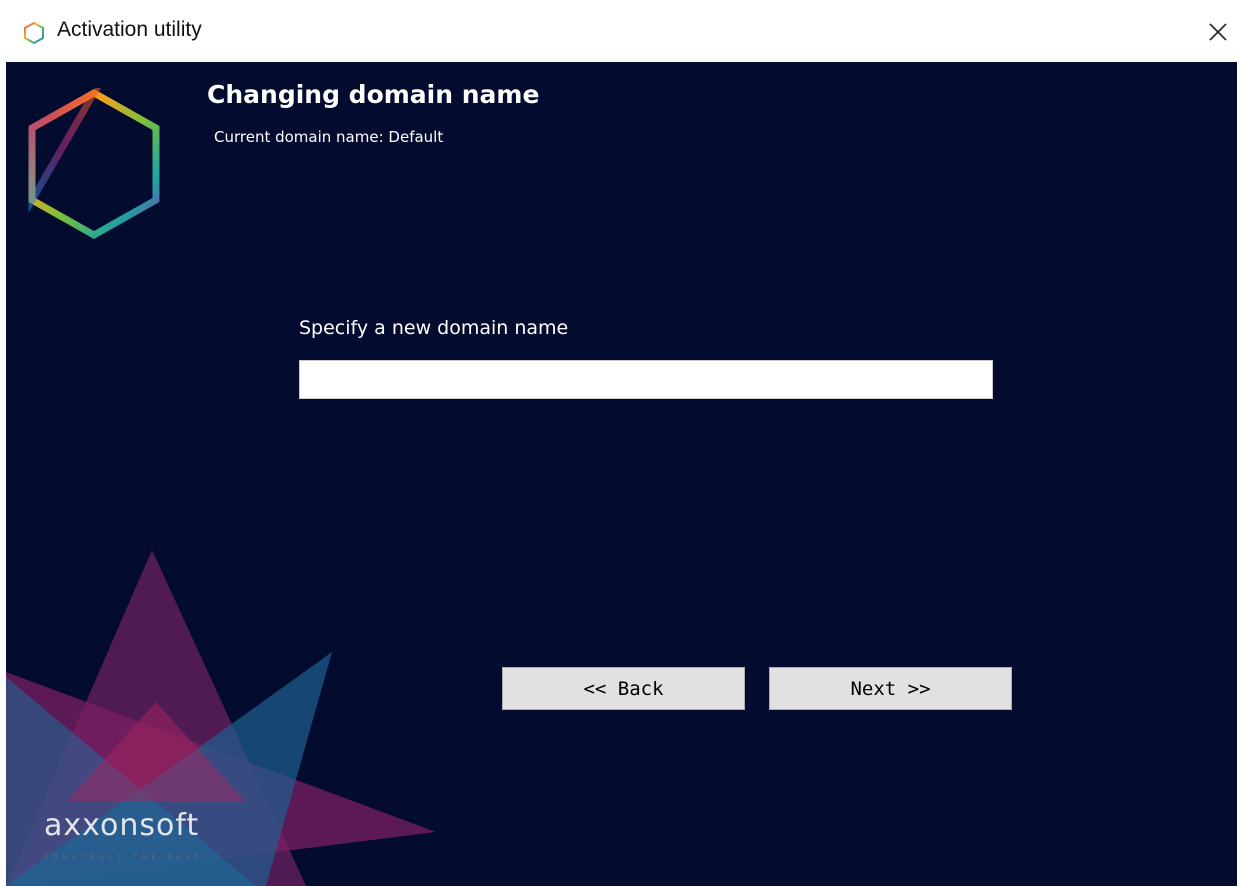  I want to click on close-button, so click(1218, 32).